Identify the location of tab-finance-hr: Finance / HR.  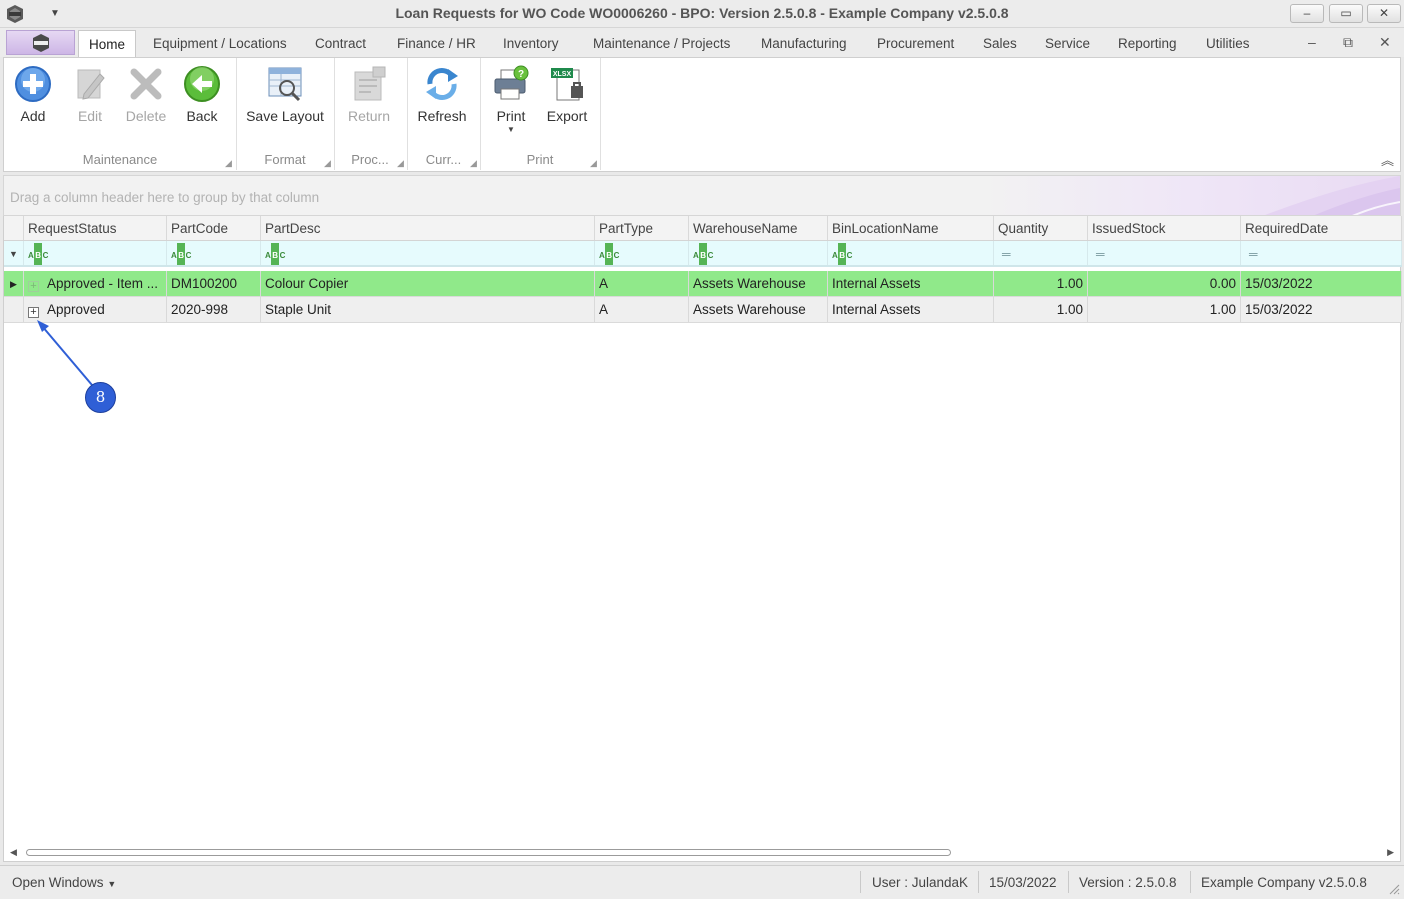
(436, 43).